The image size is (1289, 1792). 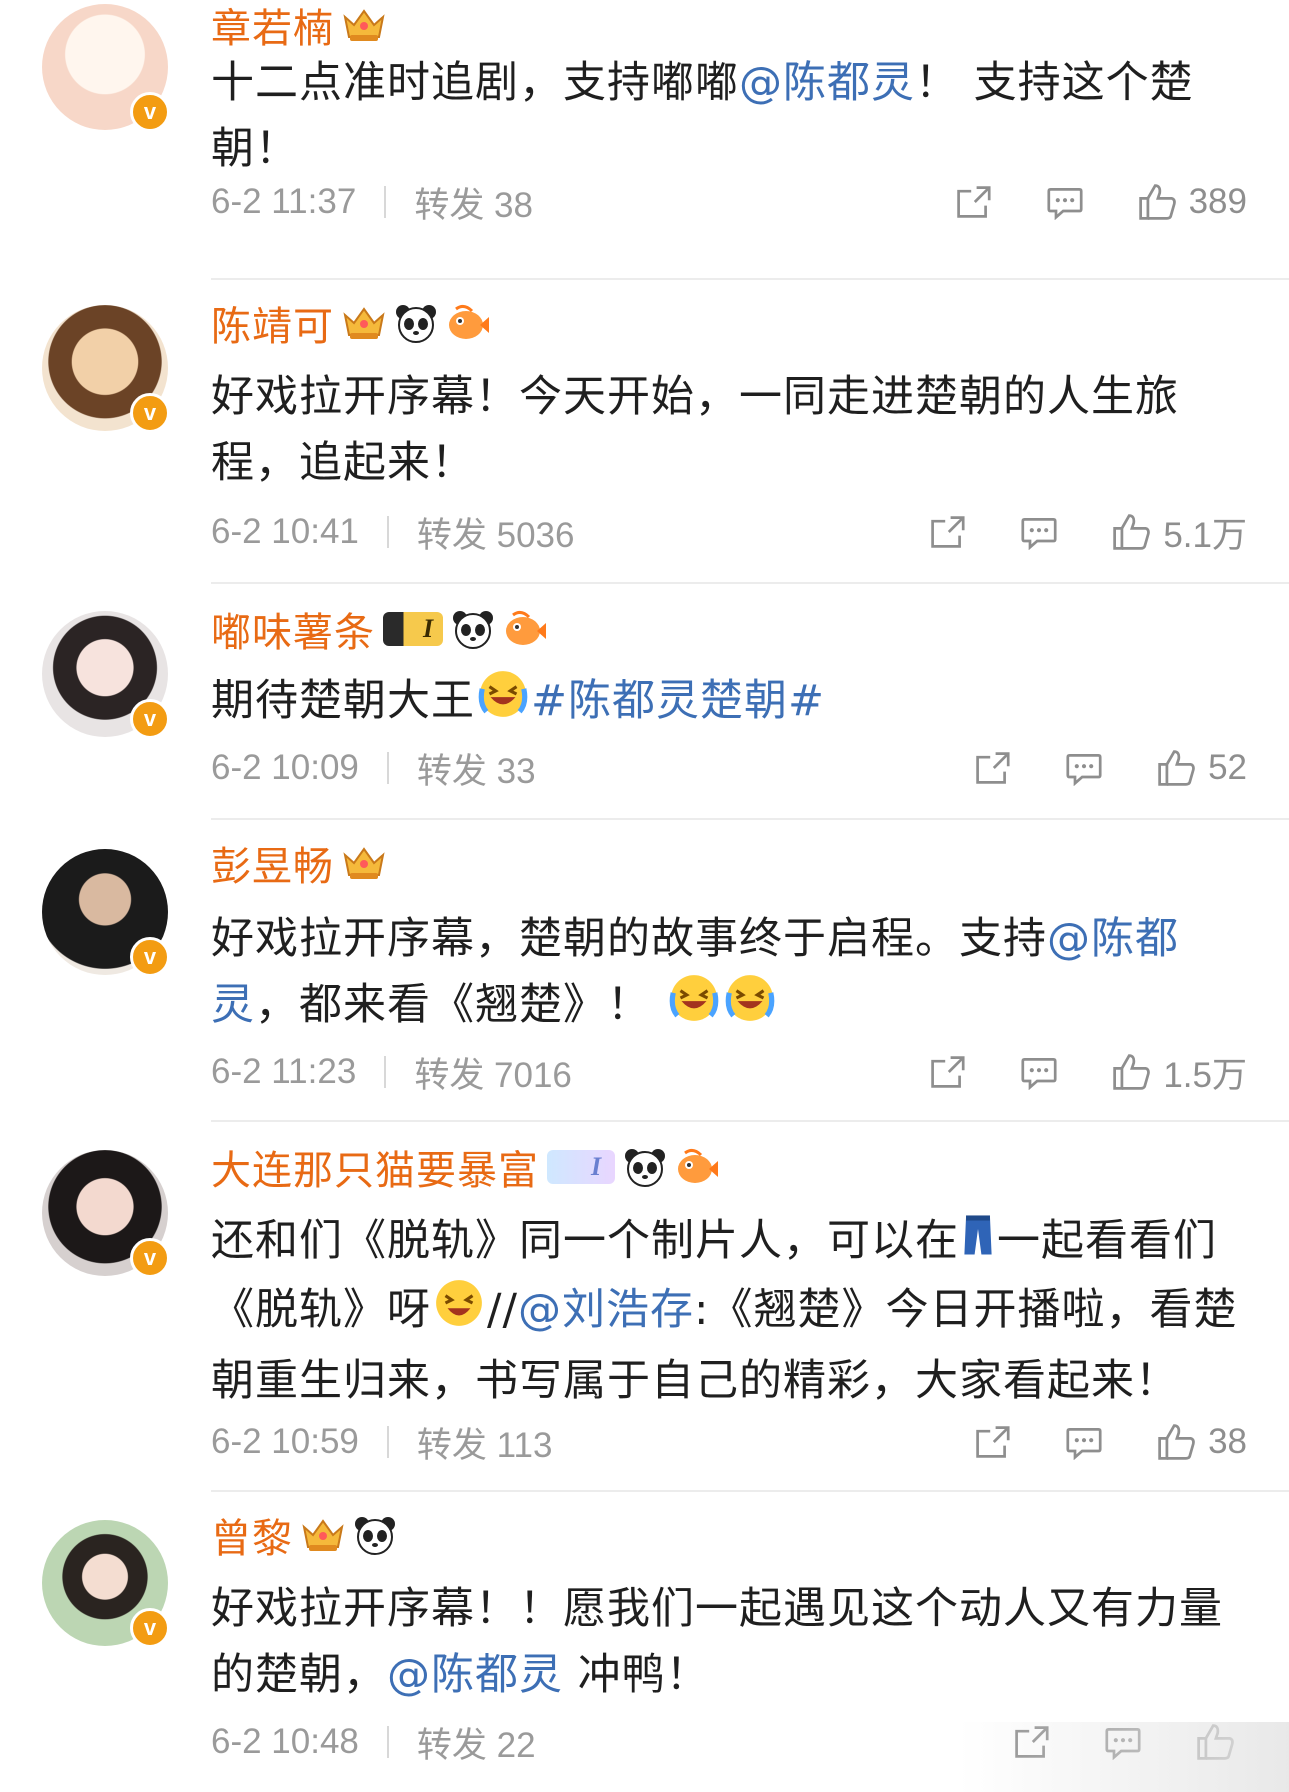 What do you see at coordinates (285, 767) in the screenshot?
I see `timestamp: 6-2 10:09` at bounding box center [285, 767].